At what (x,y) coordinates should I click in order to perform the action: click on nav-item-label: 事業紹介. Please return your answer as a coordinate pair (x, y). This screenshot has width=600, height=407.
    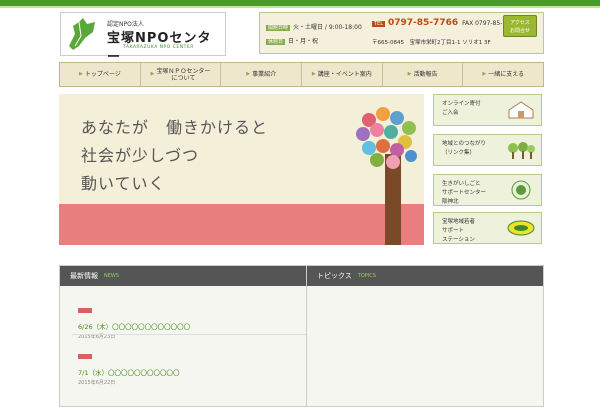
    Looking at the image, I should click on (264, 74).